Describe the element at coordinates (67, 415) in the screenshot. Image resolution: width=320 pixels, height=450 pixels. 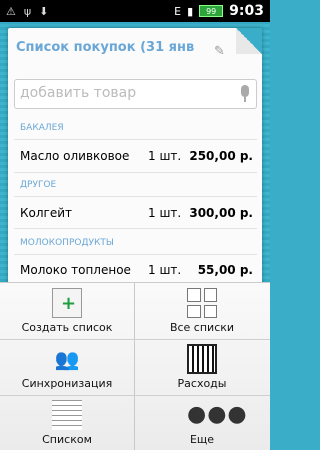
I see `list-view-icon` at that location.